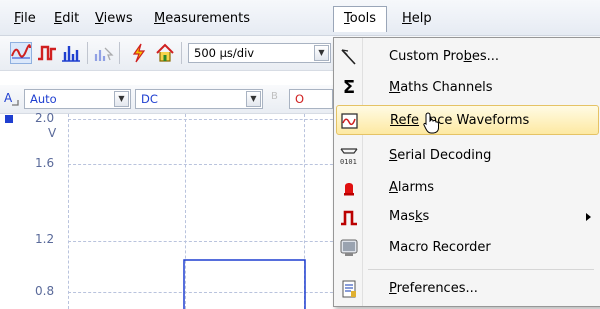 Image resolution: width=600 pixels, height=309 pixels. I want to click on menu-views-label: iews, so click(118, 18).